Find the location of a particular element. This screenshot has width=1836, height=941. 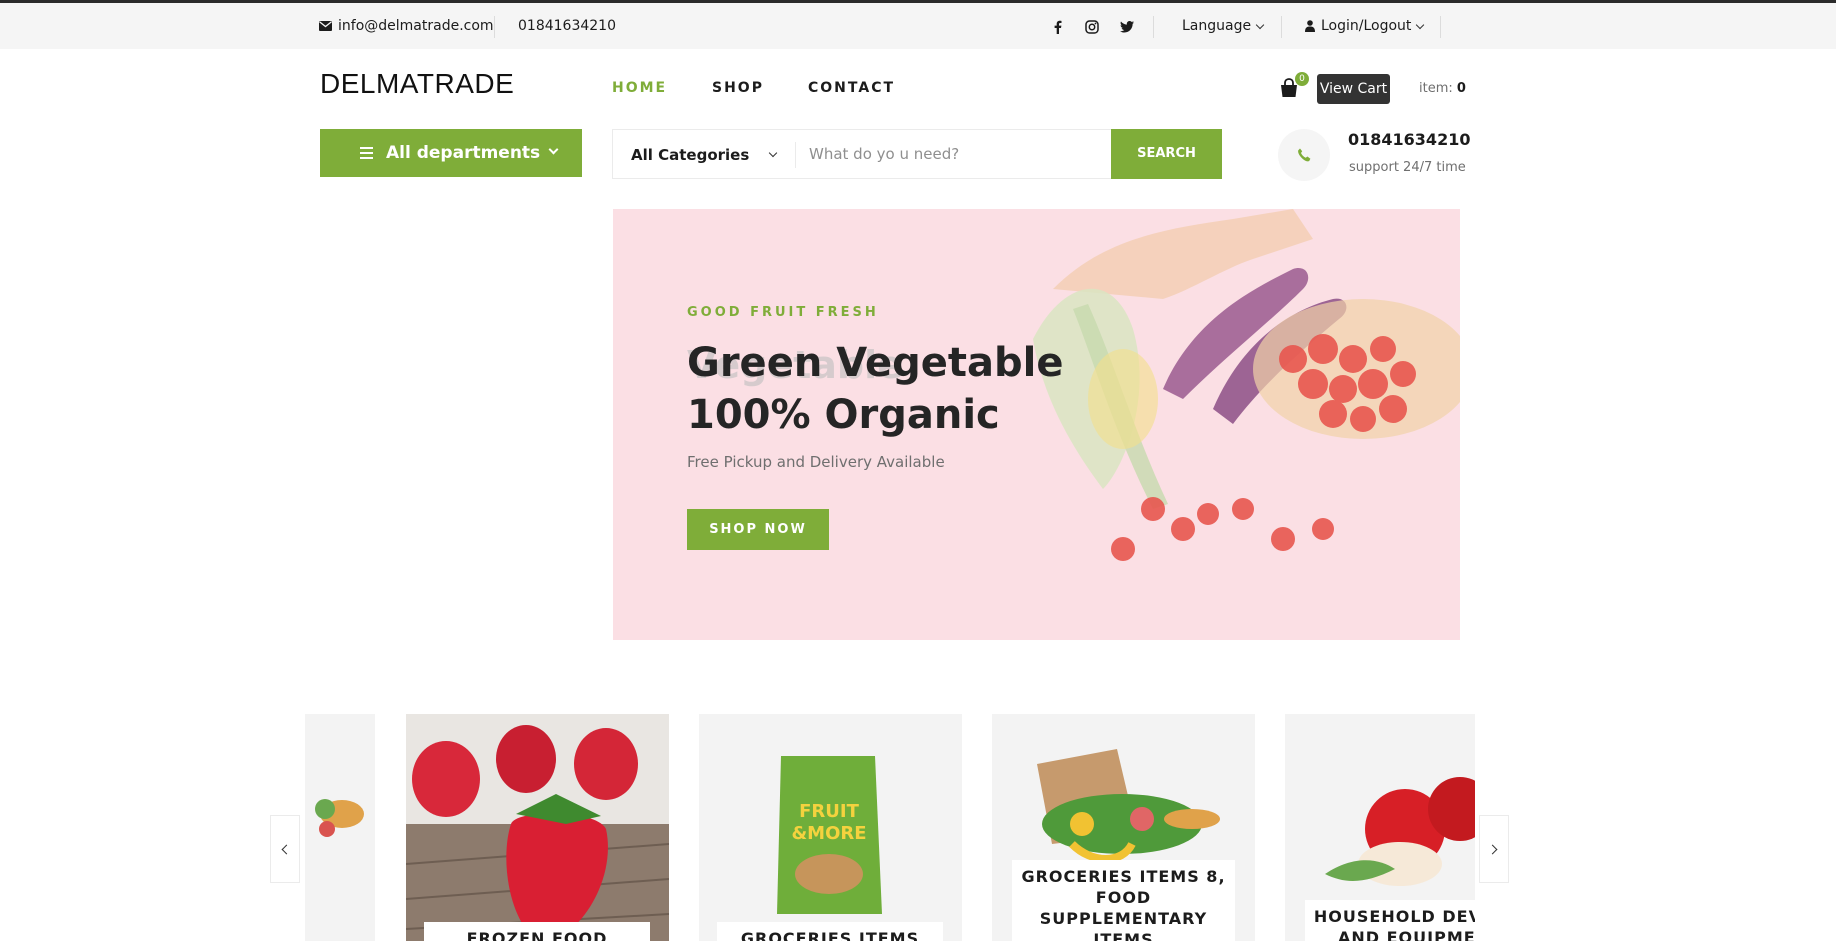

svg-text: FRUIT is located at coordinates (829, 811).